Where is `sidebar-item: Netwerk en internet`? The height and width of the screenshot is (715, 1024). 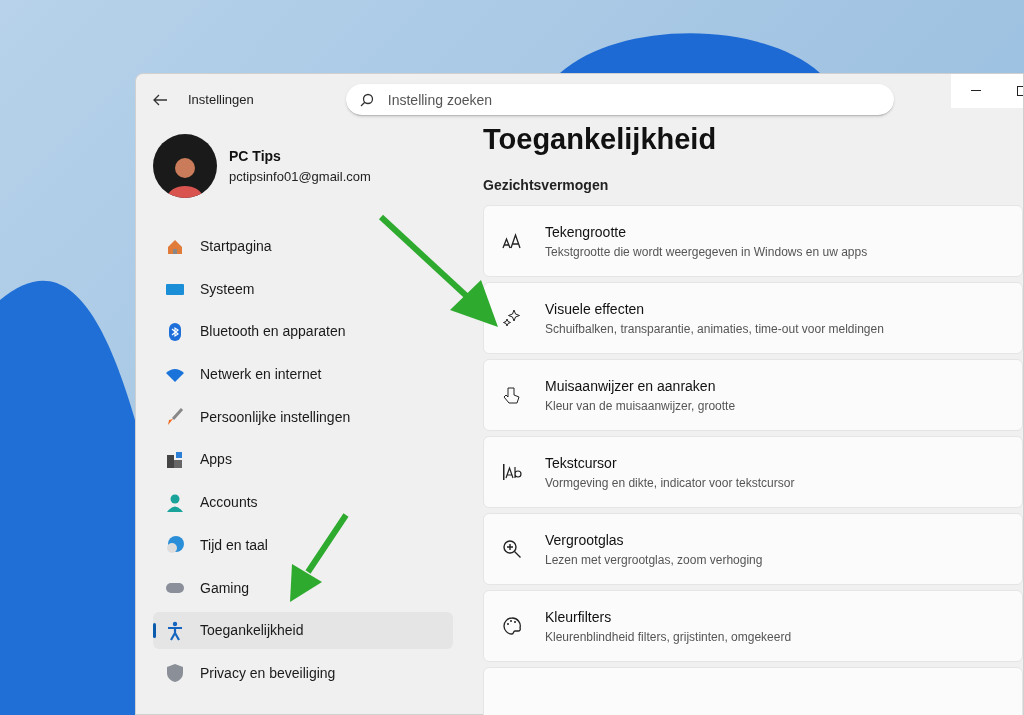 sidebar-item: Netwerk en internet is located at coordinates (303, 375).